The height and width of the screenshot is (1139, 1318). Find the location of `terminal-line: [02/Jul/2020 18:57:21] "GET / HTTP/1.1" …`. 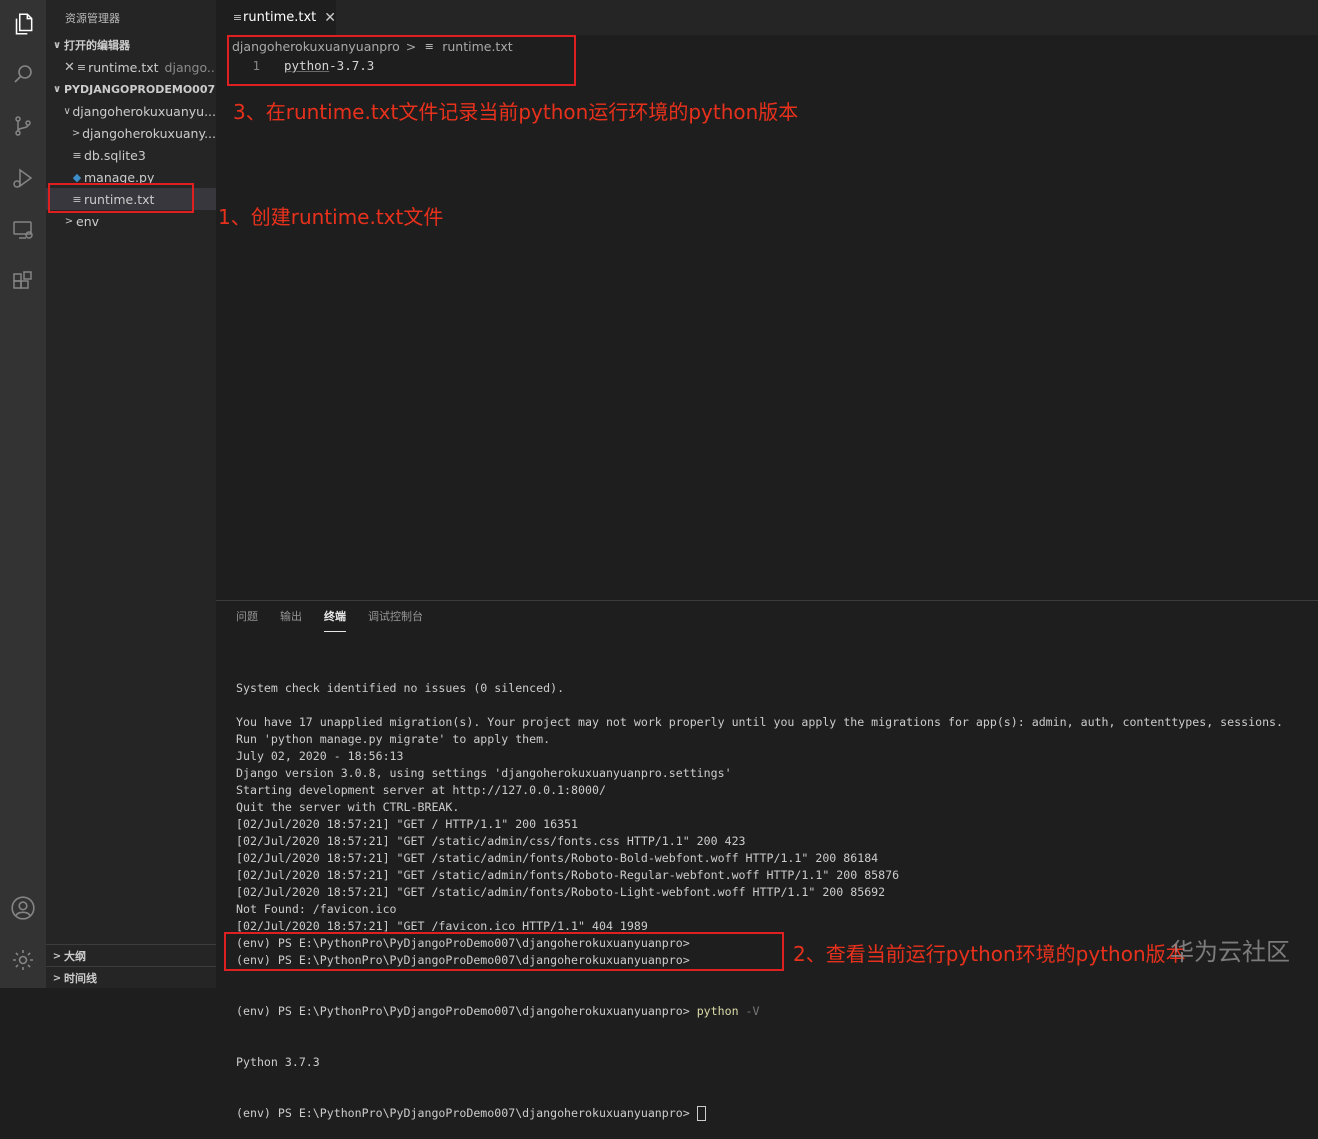

terminal-line: [02/Jul/2020 18:57:21] "GET / HTTP/1.1" … is located at coordinates (407, 824).